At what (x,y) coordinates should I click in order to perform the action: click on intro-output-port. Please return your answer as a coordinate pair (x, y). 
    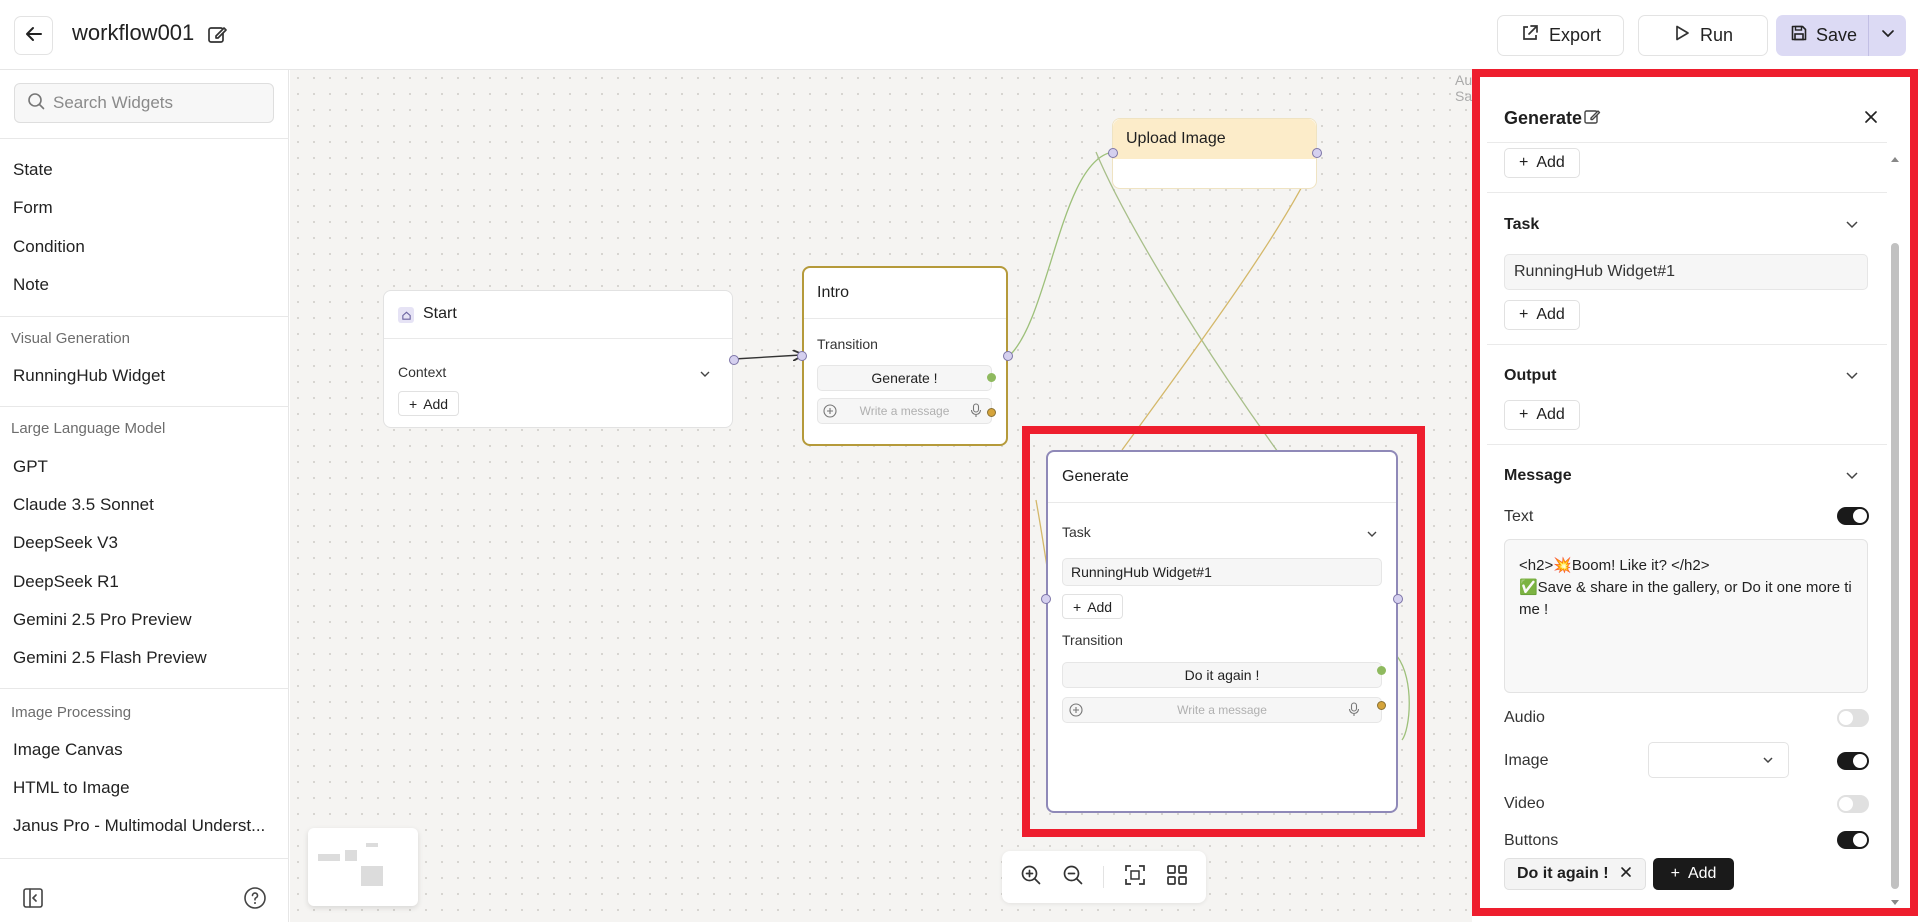
    Looking at the image, I should click on (1008, 356).